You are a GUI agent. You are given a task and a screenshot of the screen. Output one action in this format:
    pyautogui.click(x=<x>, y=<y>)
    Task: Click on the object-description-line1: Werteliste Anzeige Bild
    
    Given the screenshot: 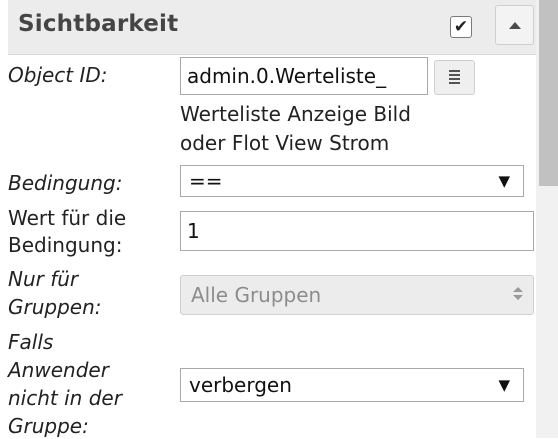 What is the action you would take?
    pyautogui.click(x=295, y=114)
    